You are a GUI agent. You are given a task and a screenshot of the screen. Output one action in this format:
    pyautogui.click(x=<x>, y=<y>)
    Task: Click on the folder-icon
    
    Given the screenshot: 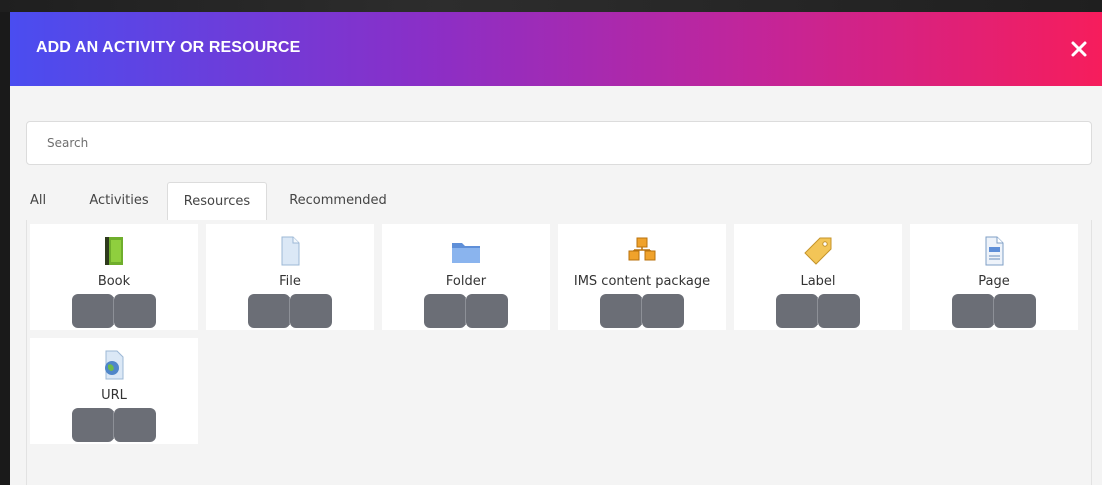 What is the action you would take?
    pyautogui.click(x=466, y=253)
    